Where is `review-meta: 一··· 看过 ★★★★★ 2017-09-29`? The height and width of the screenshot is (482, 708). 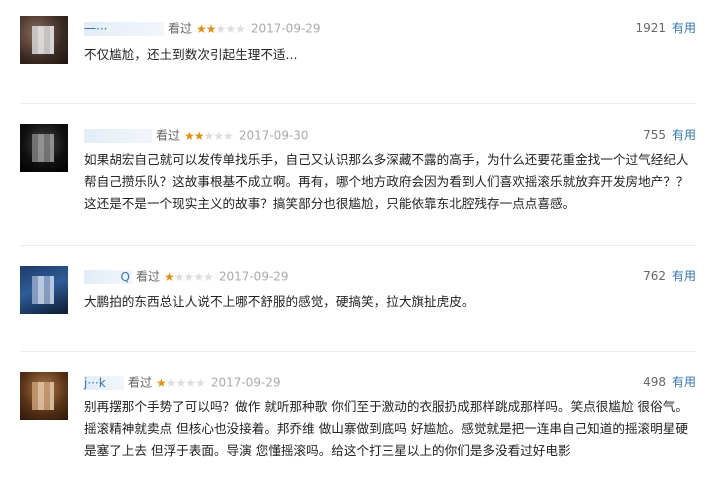 review-meta: 一··· 看过 ★★★★★ 2017-09-29 is located at coordinates (202, 28).